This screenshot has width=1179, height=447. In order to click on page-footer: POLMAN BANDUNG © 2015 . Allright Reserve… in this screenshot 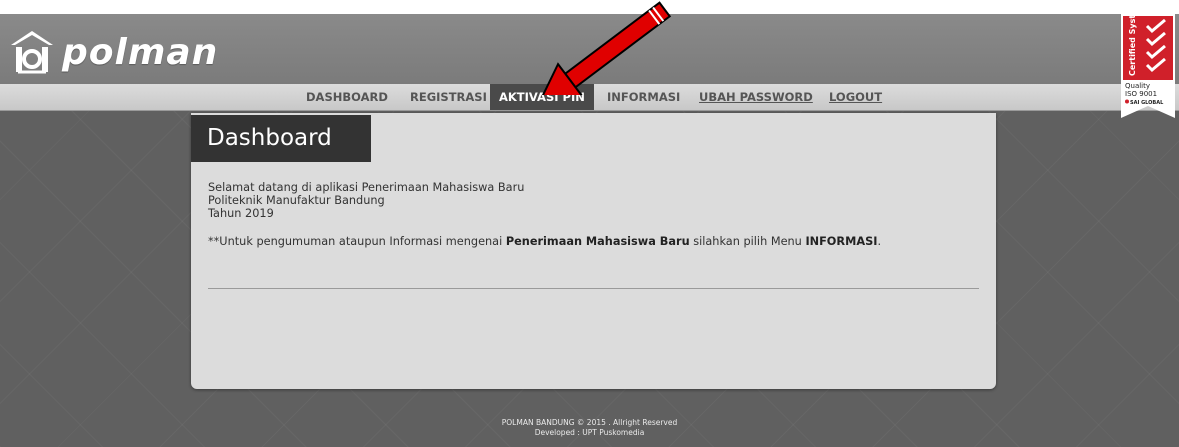, I will do `click(589, 428)`.